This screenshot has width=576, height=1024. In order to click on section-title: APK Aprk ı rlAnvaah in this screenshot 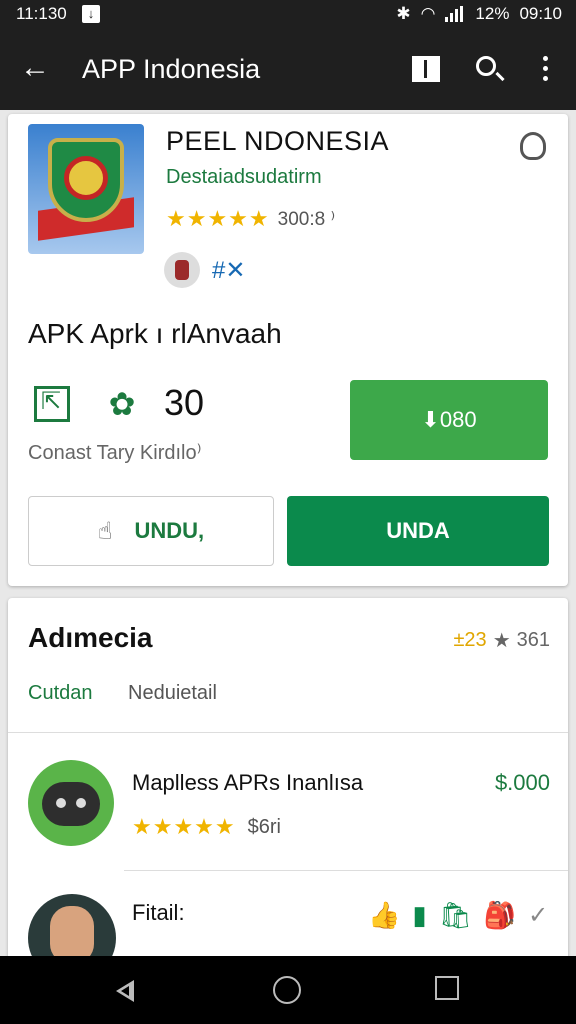, I will do `click(155, 333)`.